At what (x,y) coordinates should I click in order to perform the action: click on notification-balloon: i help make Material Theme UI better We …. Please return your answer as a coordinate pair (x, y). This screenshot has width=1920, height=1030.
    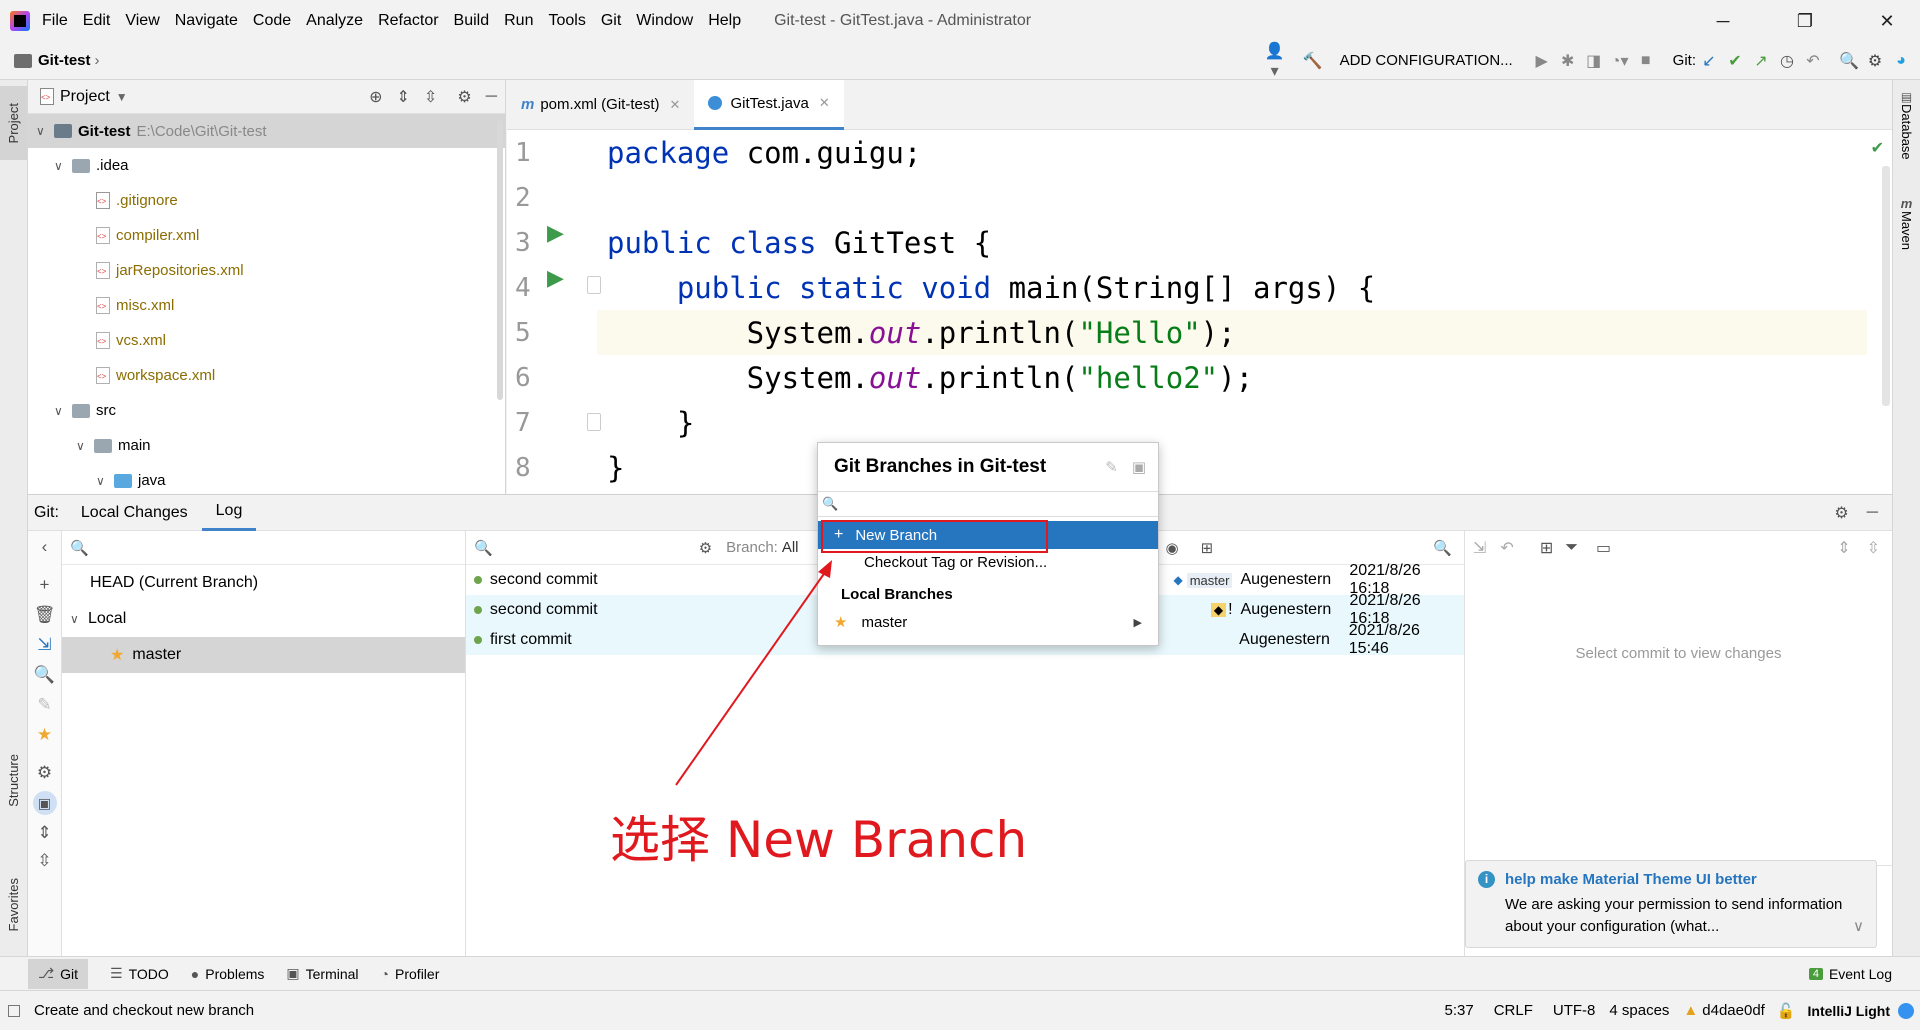
    Looking at the image, I should click on (1671, 904).